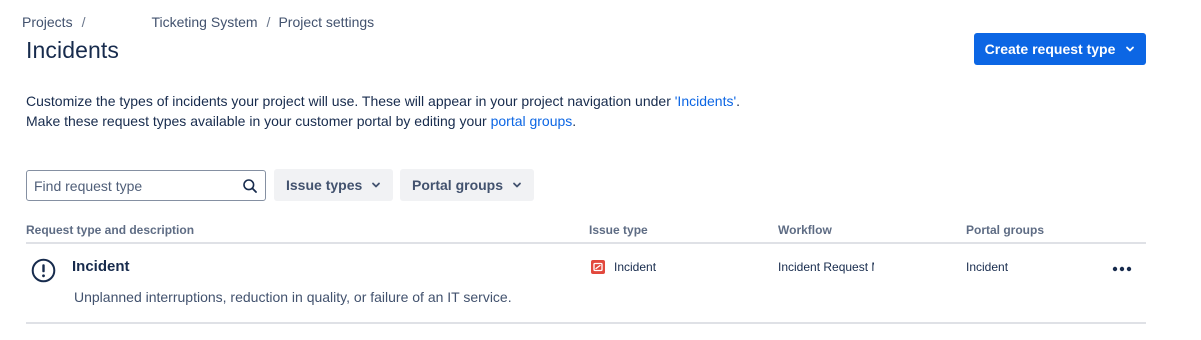 The width and height of the screenshot is (1201, 340). Describe the element at coordinates (250, 186) in the screenshot. I see `search-icon` at that location.